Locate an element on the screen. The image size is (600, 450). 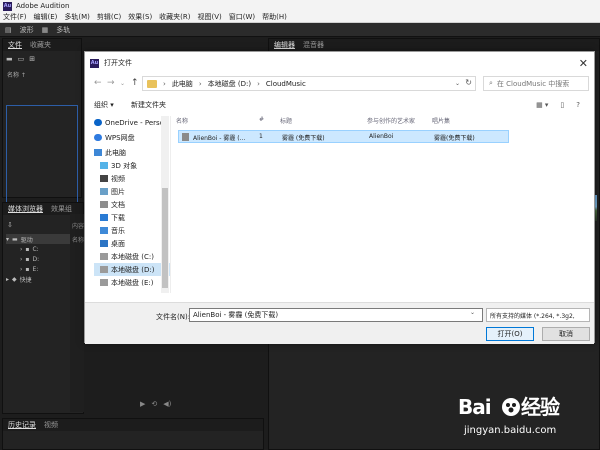
nav-documents: 文档 is located at coordinates (132, 204).